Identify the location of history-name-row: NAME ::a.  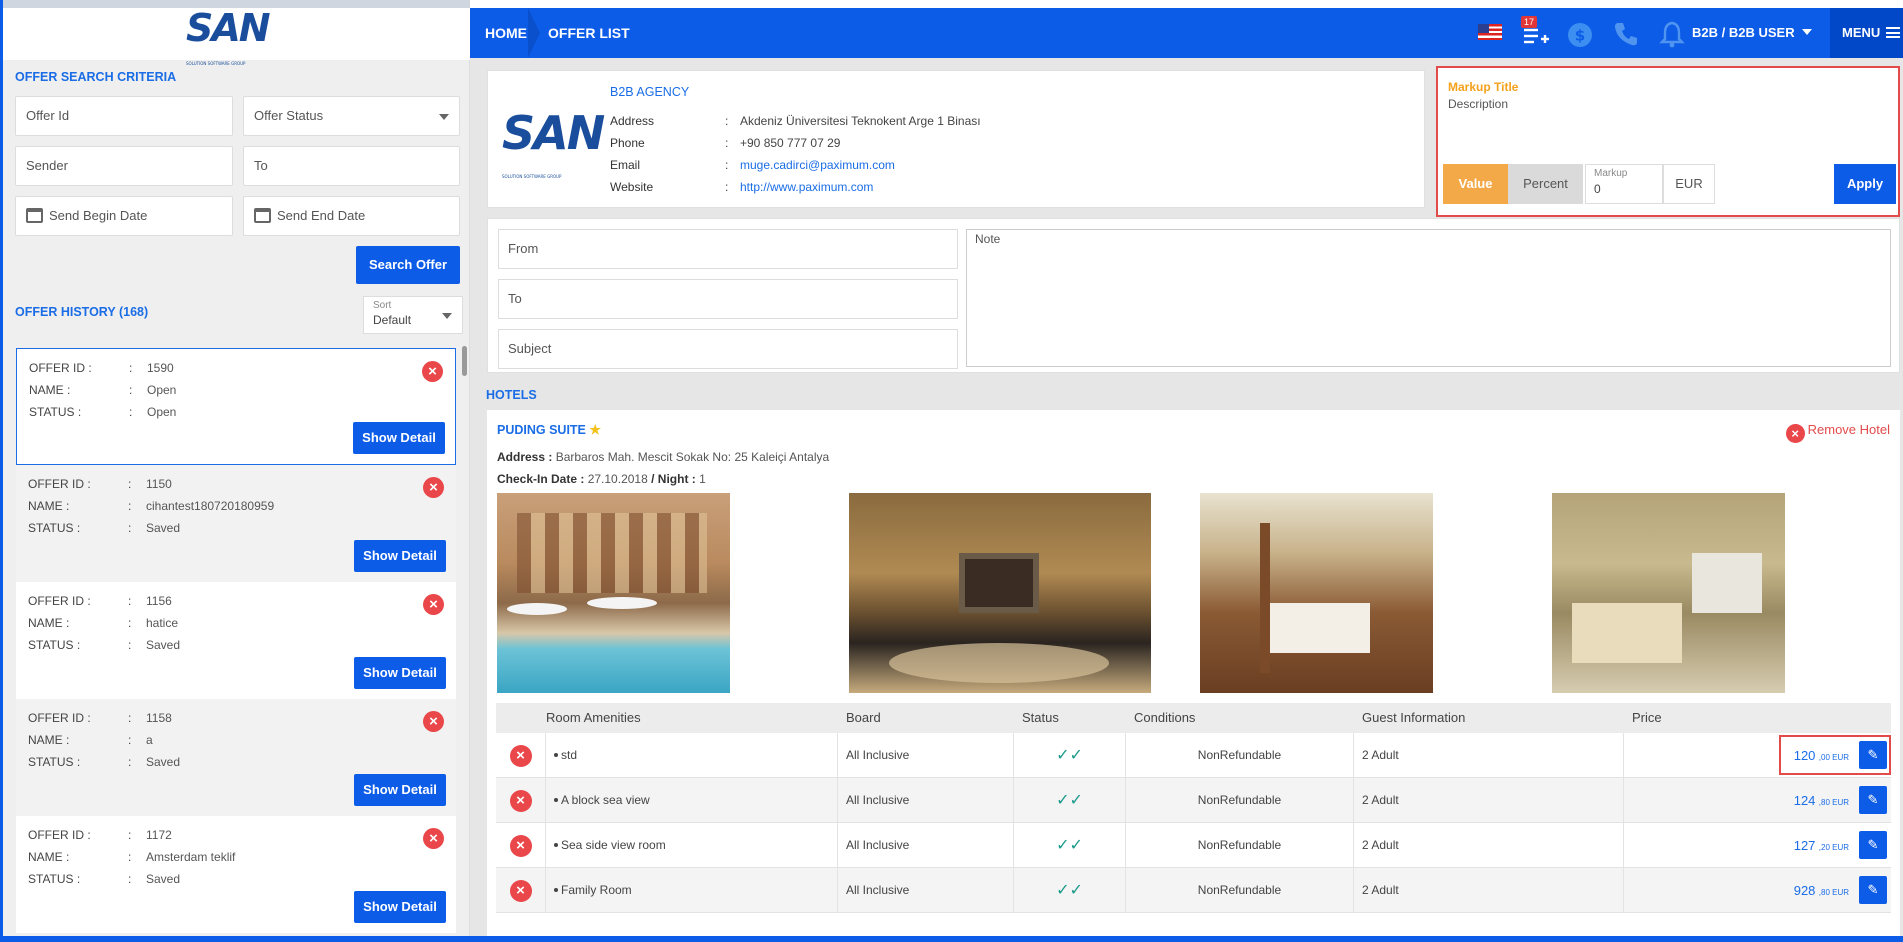
(90, 740).